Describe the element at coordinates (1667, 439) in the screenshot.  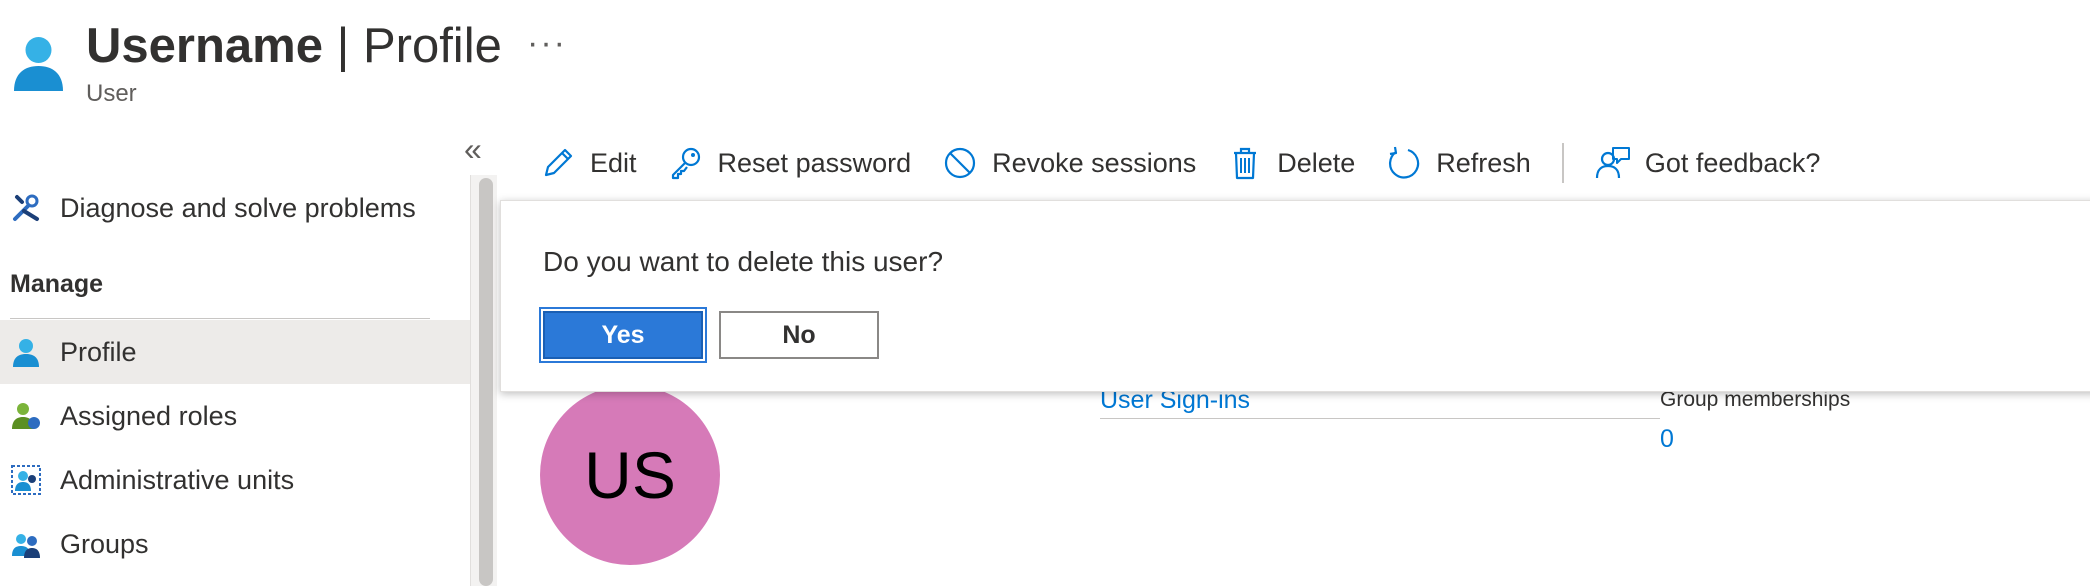
I see `group-memberships-count: 0` at that location.